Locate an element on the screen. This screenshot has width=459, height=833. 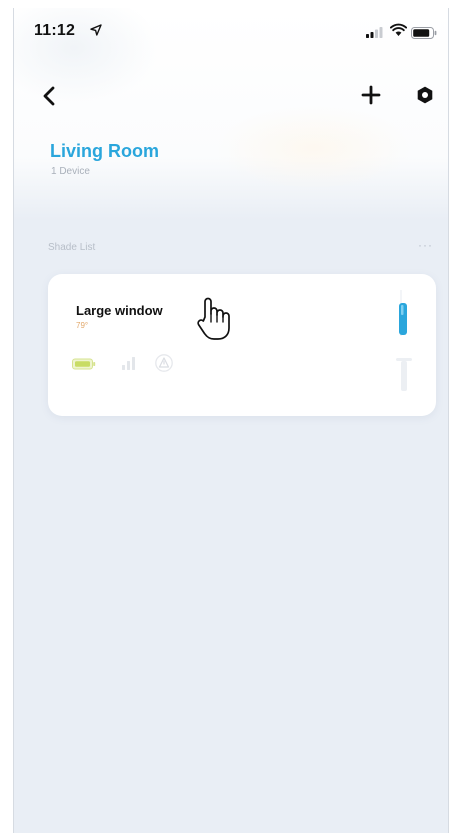
battery-icon is located at coordinates (84, 364).